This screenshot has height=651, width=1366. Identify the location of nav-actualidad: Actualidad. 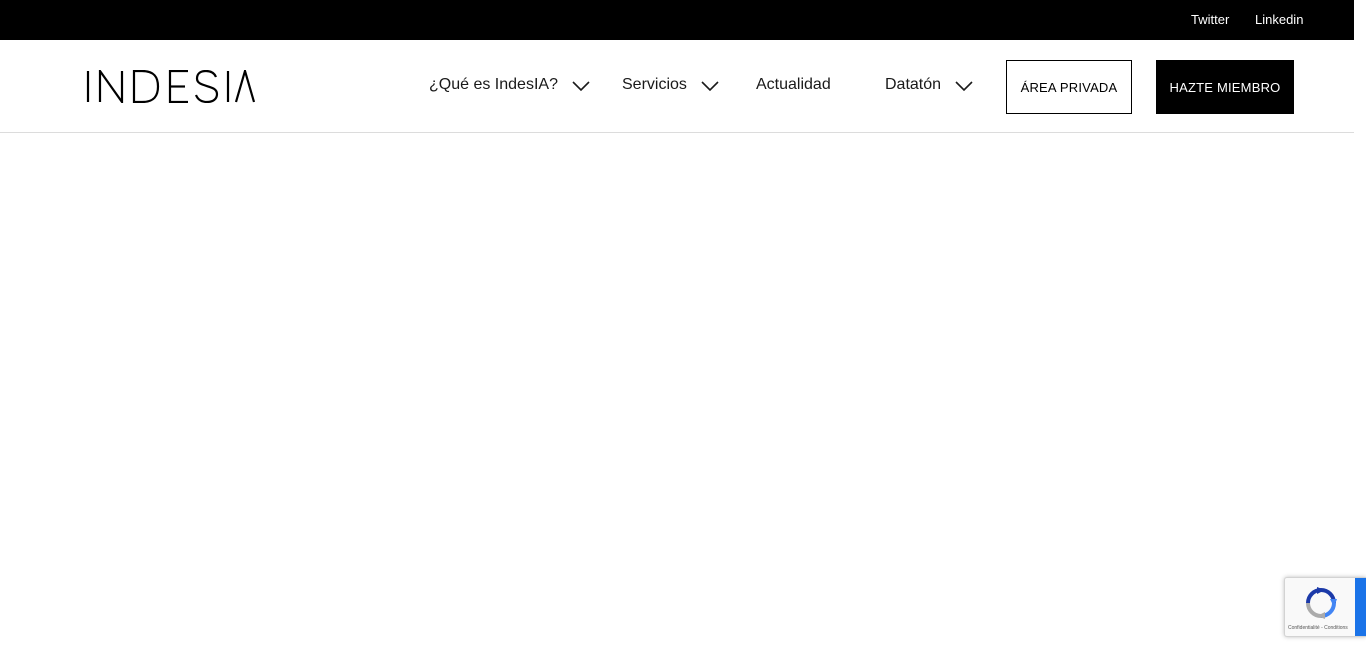
(793, 85).